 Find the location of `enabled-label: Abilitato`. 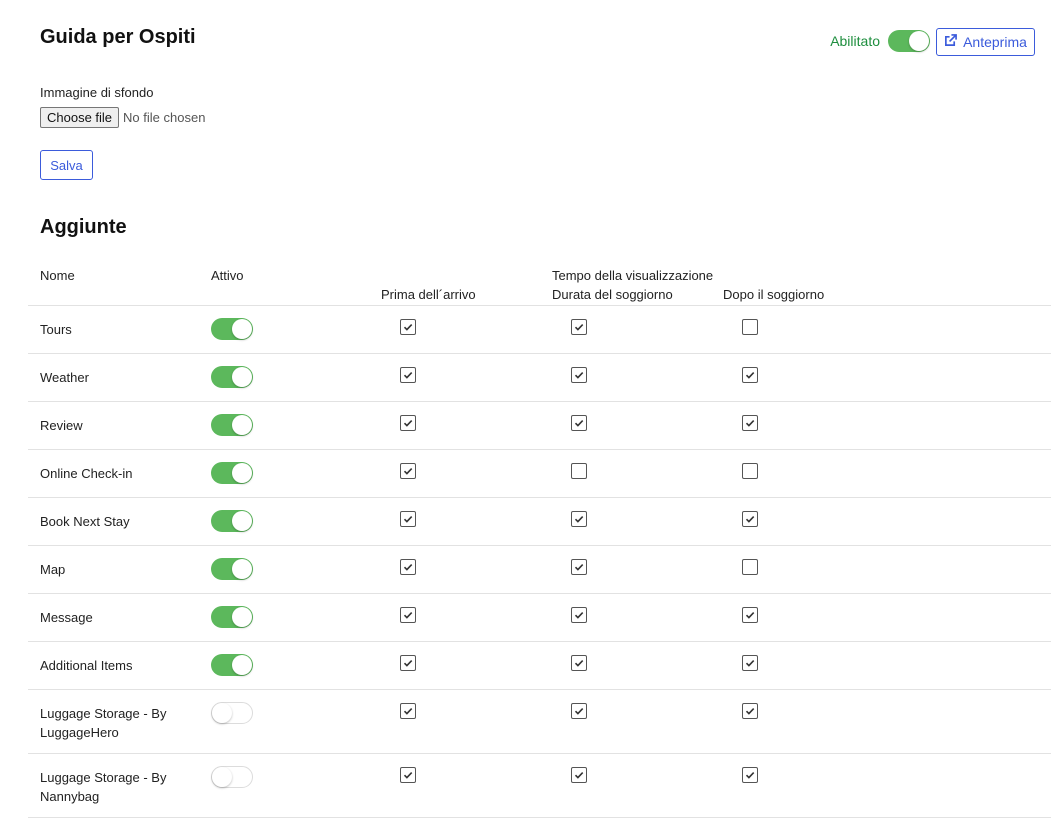

enabled-label: Abilitato is located at coordinates (855, 41).